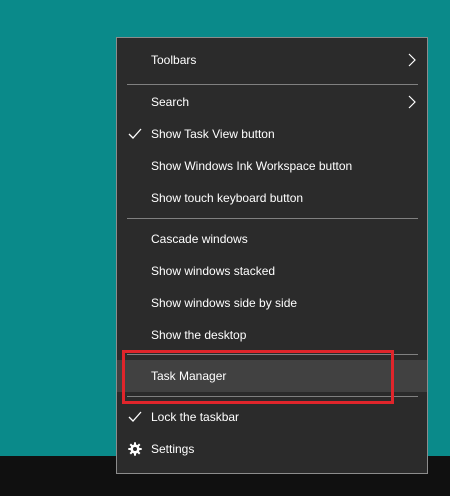 The image size is (450, 496). What do you see at coordinates (135, 449) in the screenshot?
I see `gear-icon` at bounding box center [135, 449].